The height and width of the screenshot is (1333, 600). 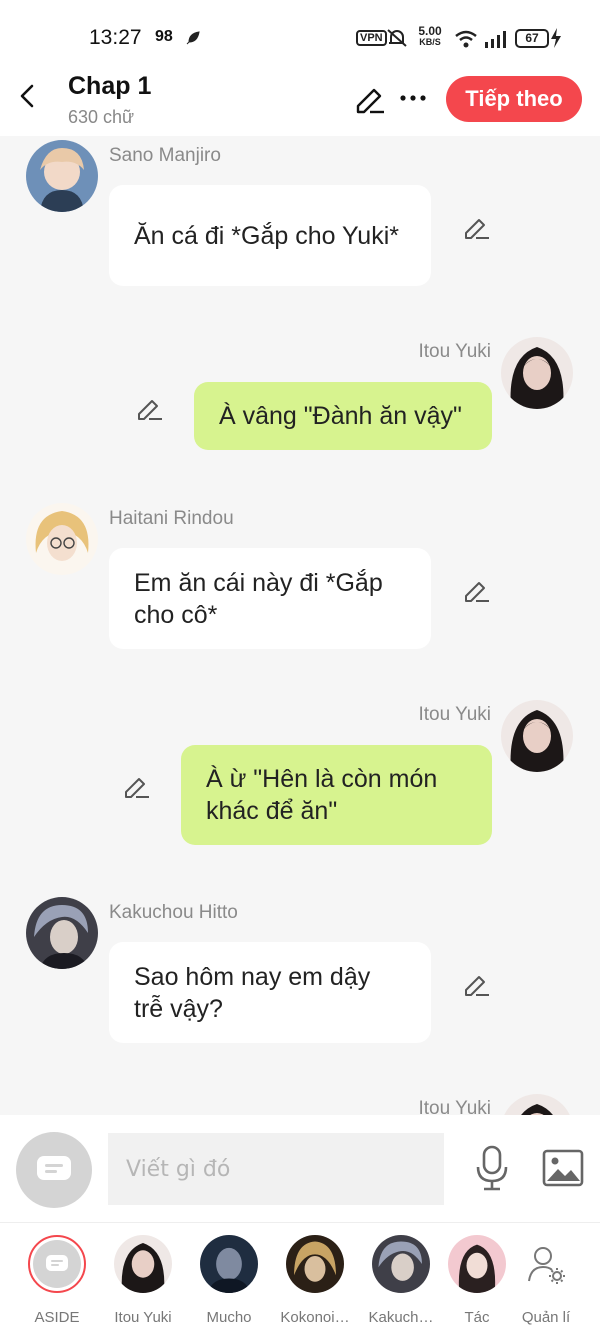 I want to click on message-bubble: Em ăn cái này đi *Gắp cho cô*, so click(x=270, y=598).